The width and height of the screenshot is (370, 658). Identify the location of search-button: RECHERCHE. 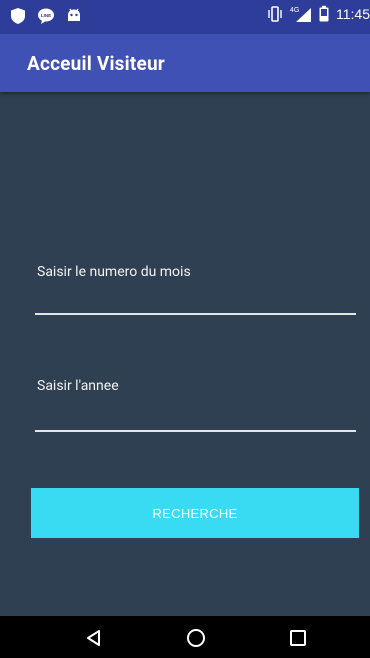
(195, 513).